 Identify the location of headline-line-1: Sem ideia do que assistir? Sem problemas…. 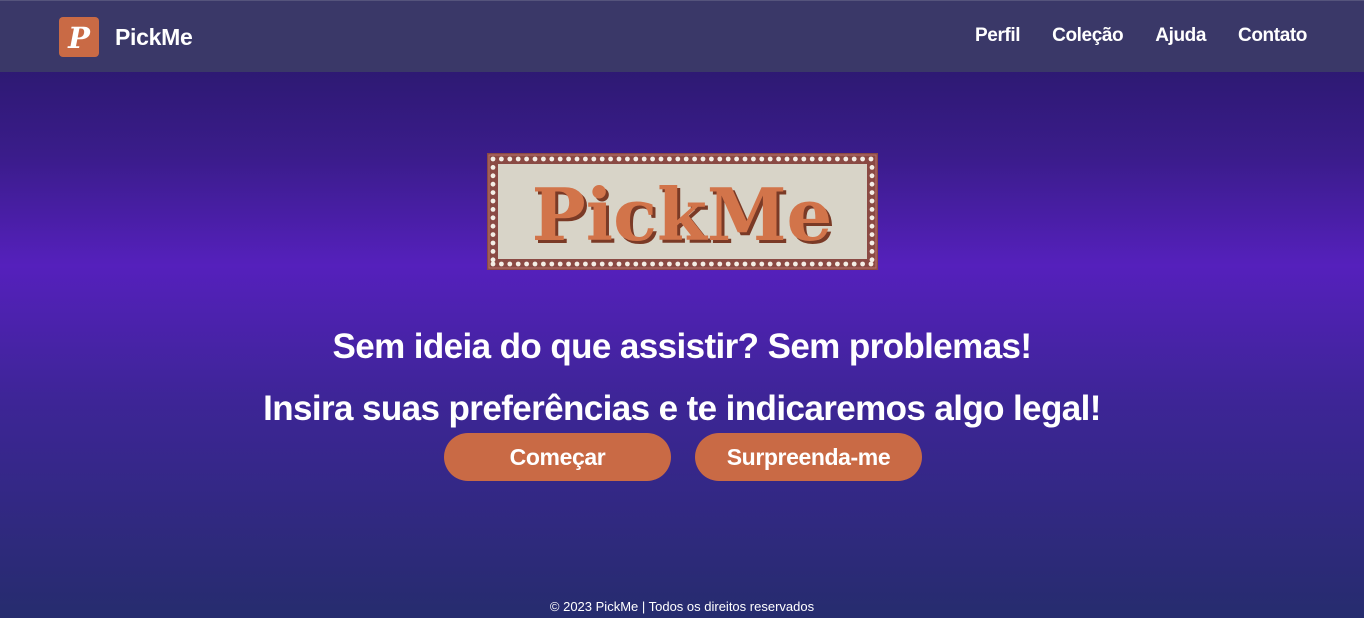
(682, 347).